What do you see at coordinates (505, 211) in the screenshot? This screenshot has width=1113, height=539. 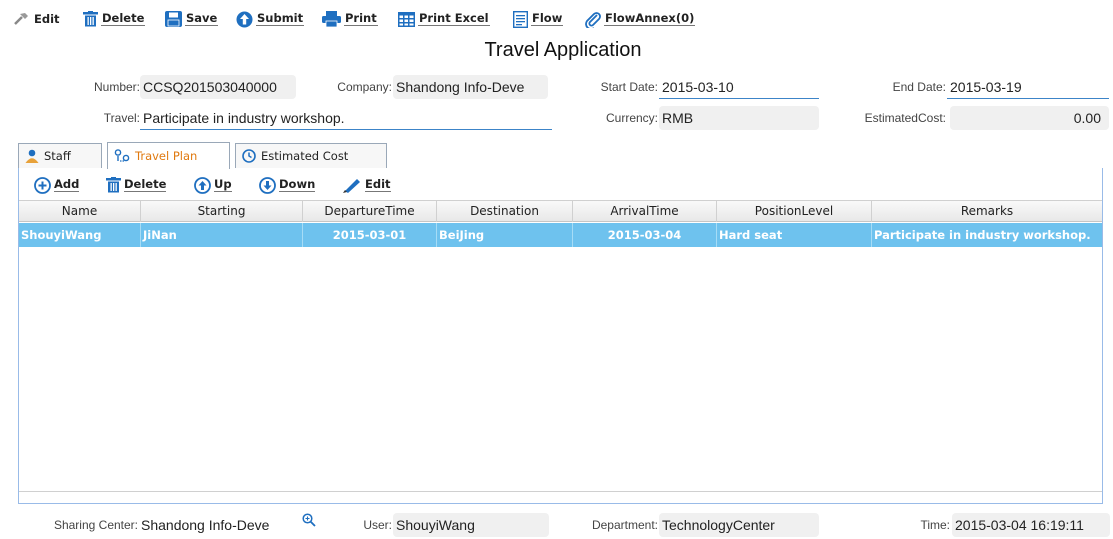 I see `column-header-destination: Destination` at bounding box center [505, 211].